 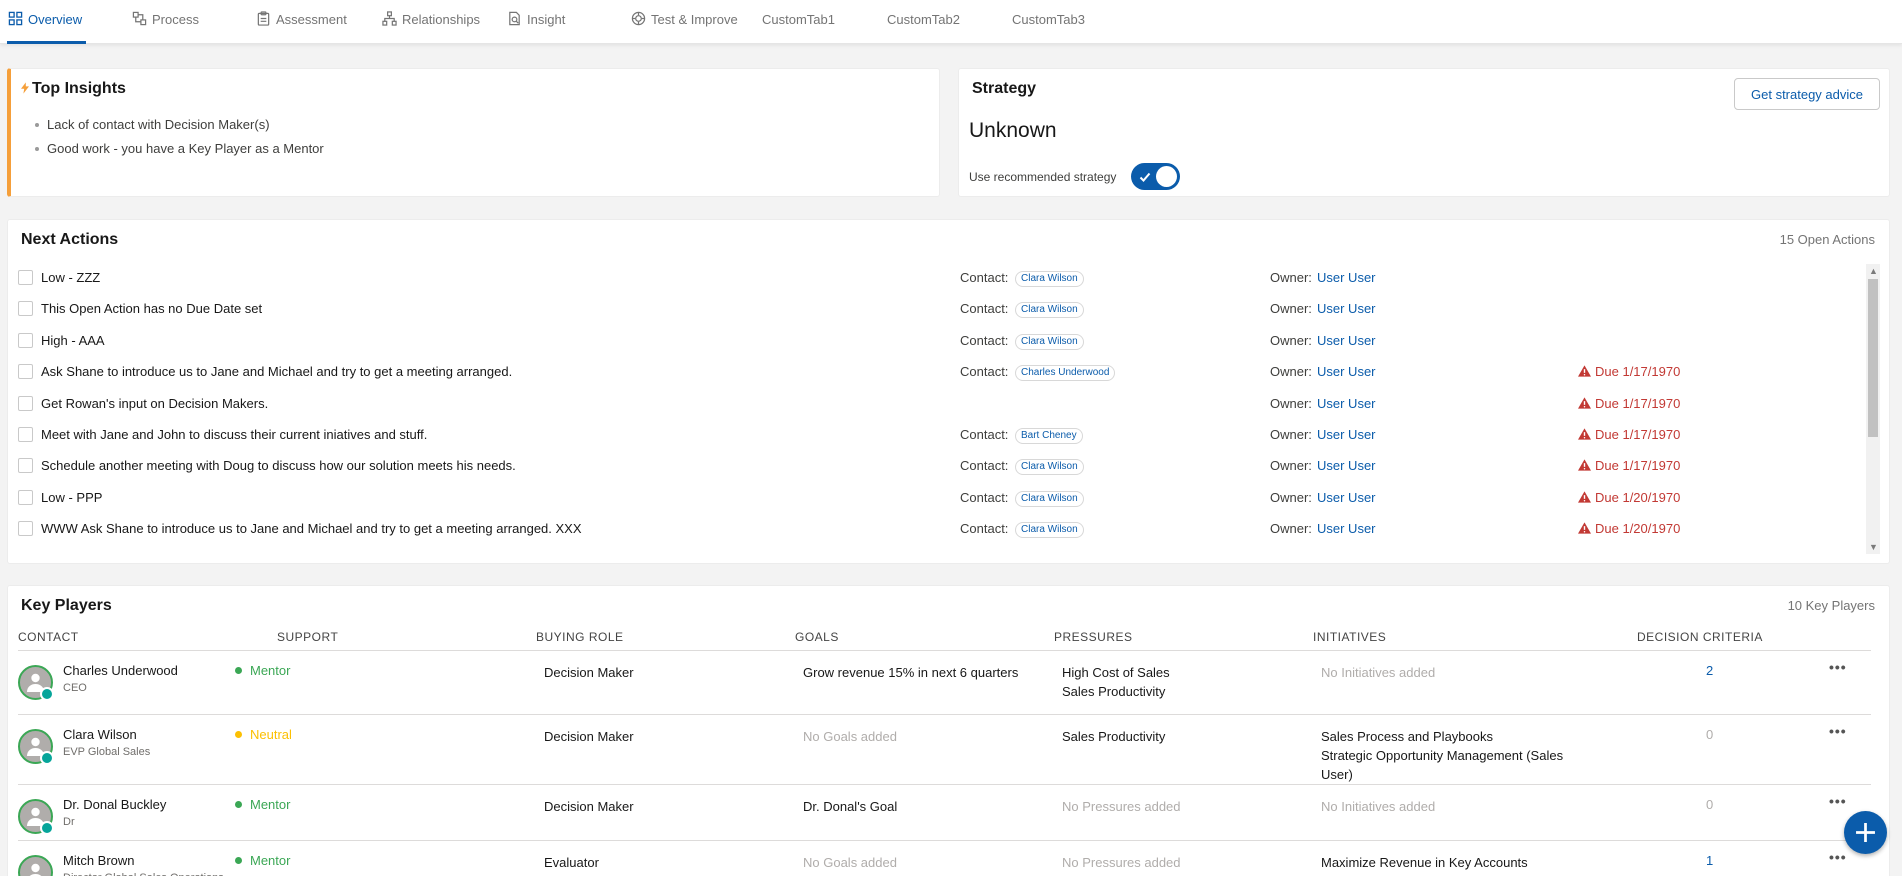 I want to click on tab-customtab1: CustomTab1, so click(x=798, y=27).